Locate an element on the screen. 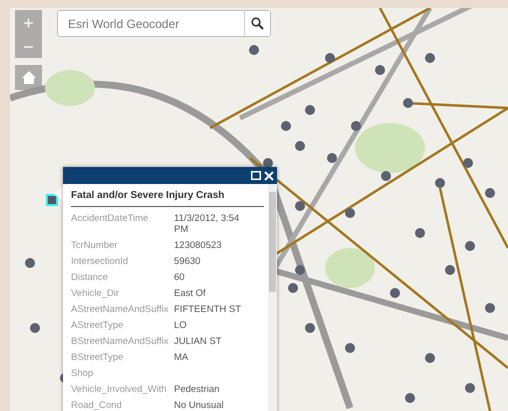 Image resolution: width=508 pixels, height=411 pixels. field-value: No Unusual is located at coordinates (199, 405).